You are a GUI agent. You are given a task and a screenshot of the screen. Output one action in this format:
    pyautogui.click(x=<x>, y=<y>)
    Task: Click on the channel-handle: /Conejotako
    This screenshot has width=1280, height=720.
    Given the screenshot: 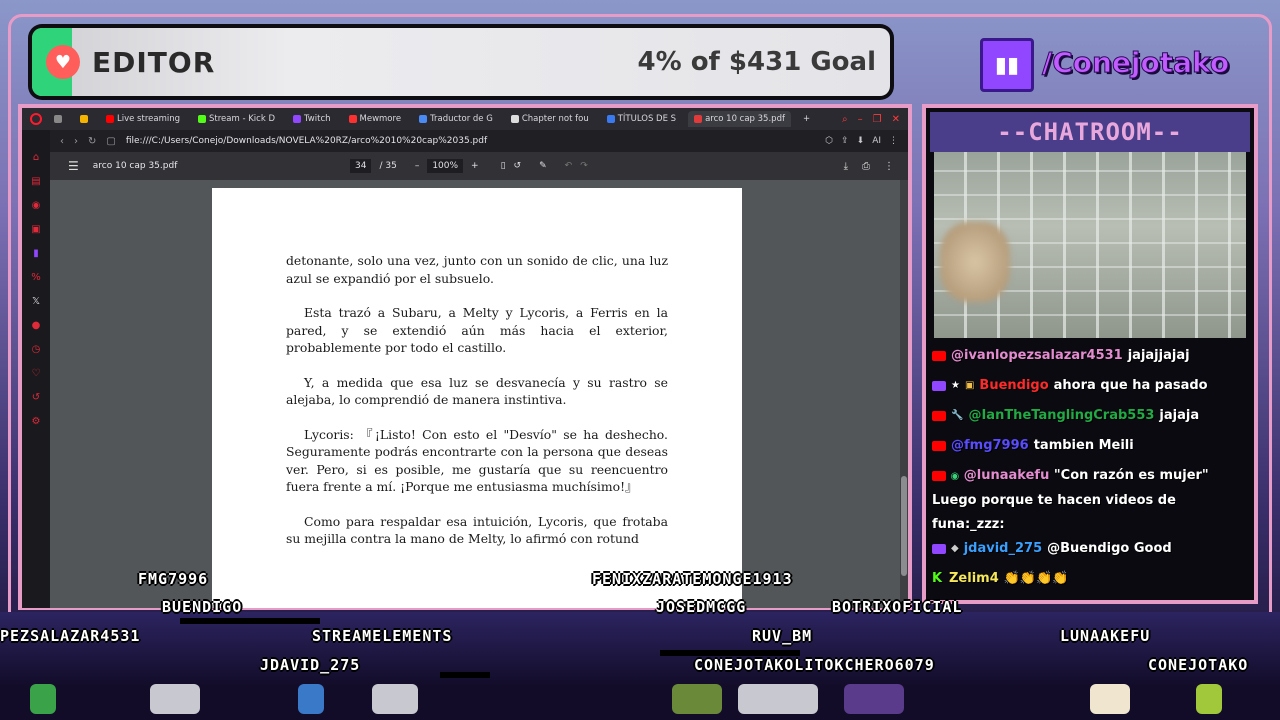 What is the action you would take?
    pyautogui.click(x=1135, y=63)
    